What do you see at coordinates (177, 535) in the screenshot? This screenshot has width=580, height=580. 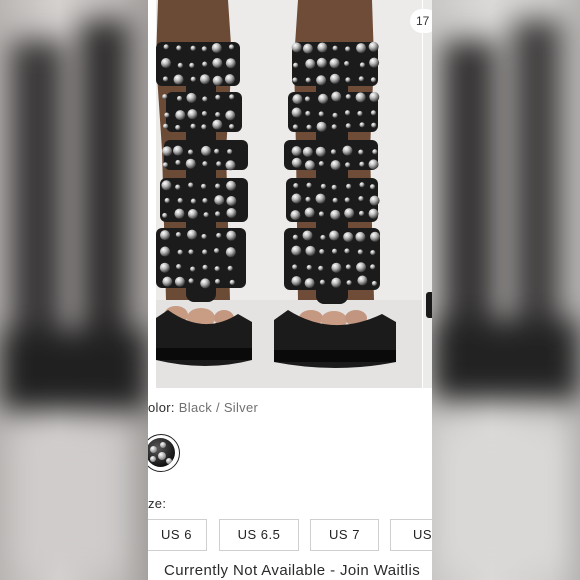 I see `size-option-us-6: US 6` at bounding box center [177, 535].